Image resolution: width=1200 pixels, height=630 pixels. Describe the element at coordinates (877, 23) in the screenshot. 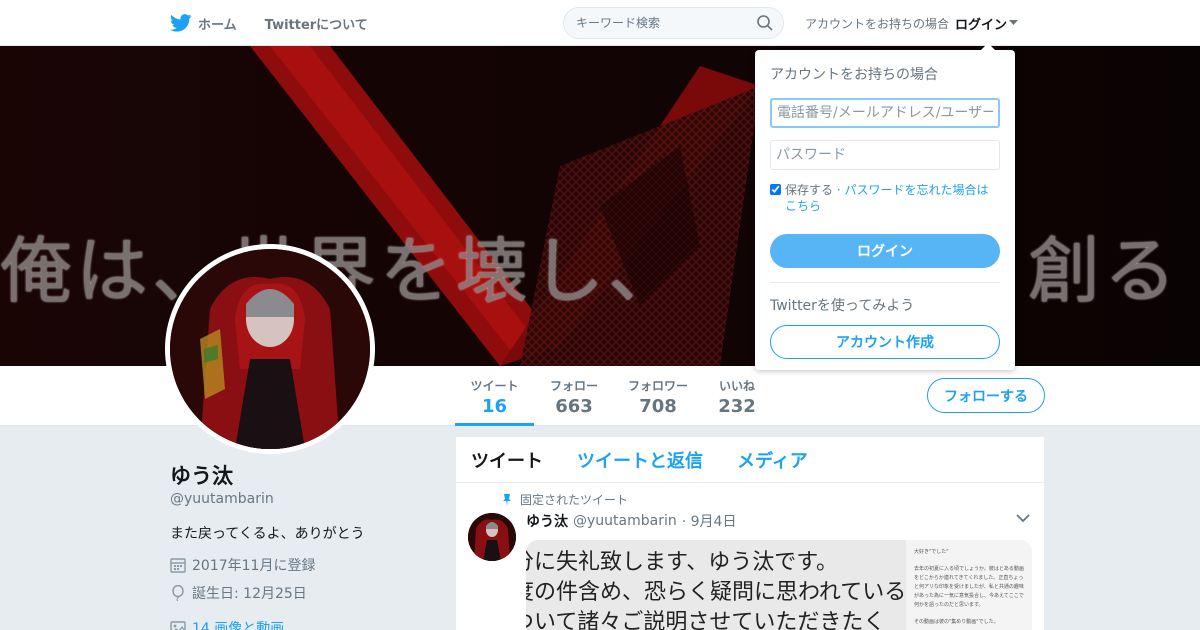

I see `login-prompt: アカウントをお持ちの場合` at that location.